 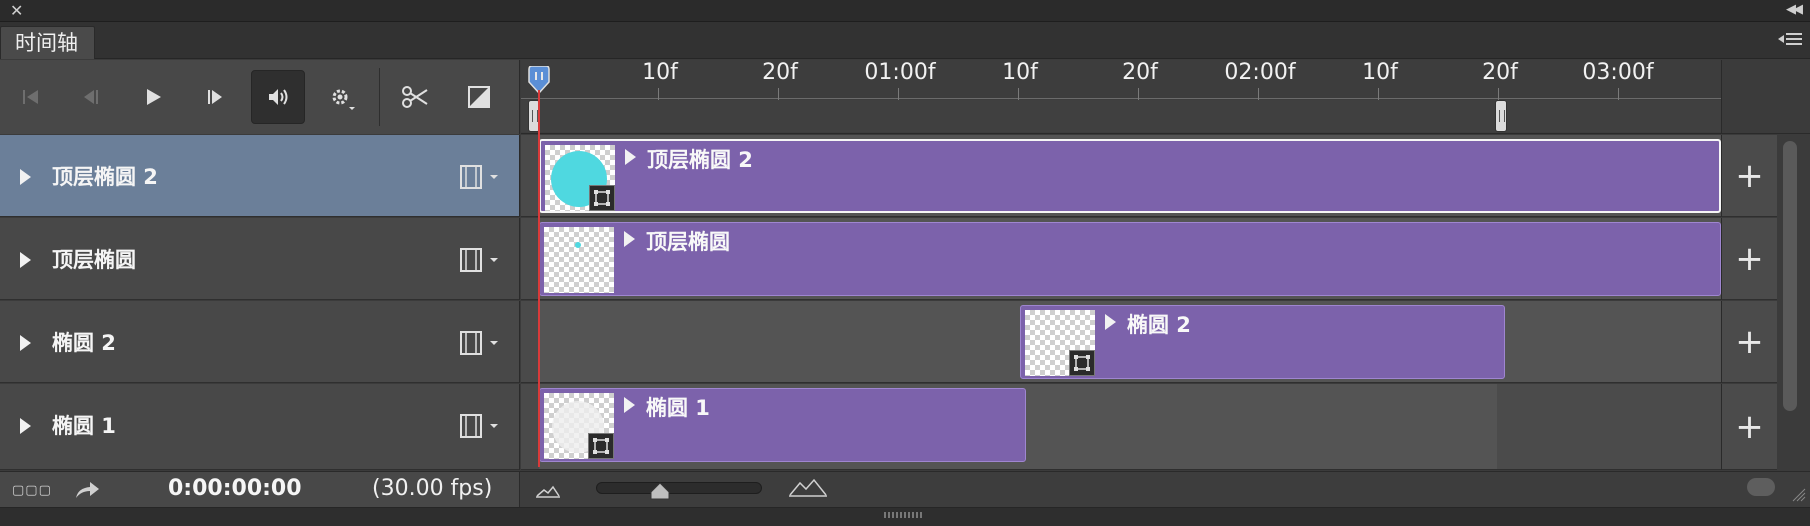 I want to click on audio-icon, so click(x=278, y=97).